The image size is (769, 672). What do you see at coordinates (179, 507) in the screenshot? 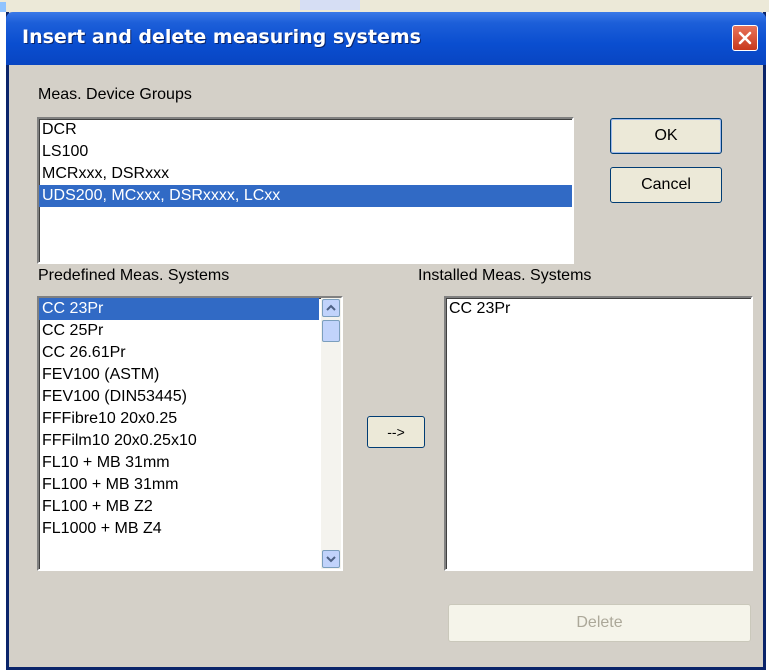
I see `list-item: FL100 + MB Z2` at bounding box center [179, 507].